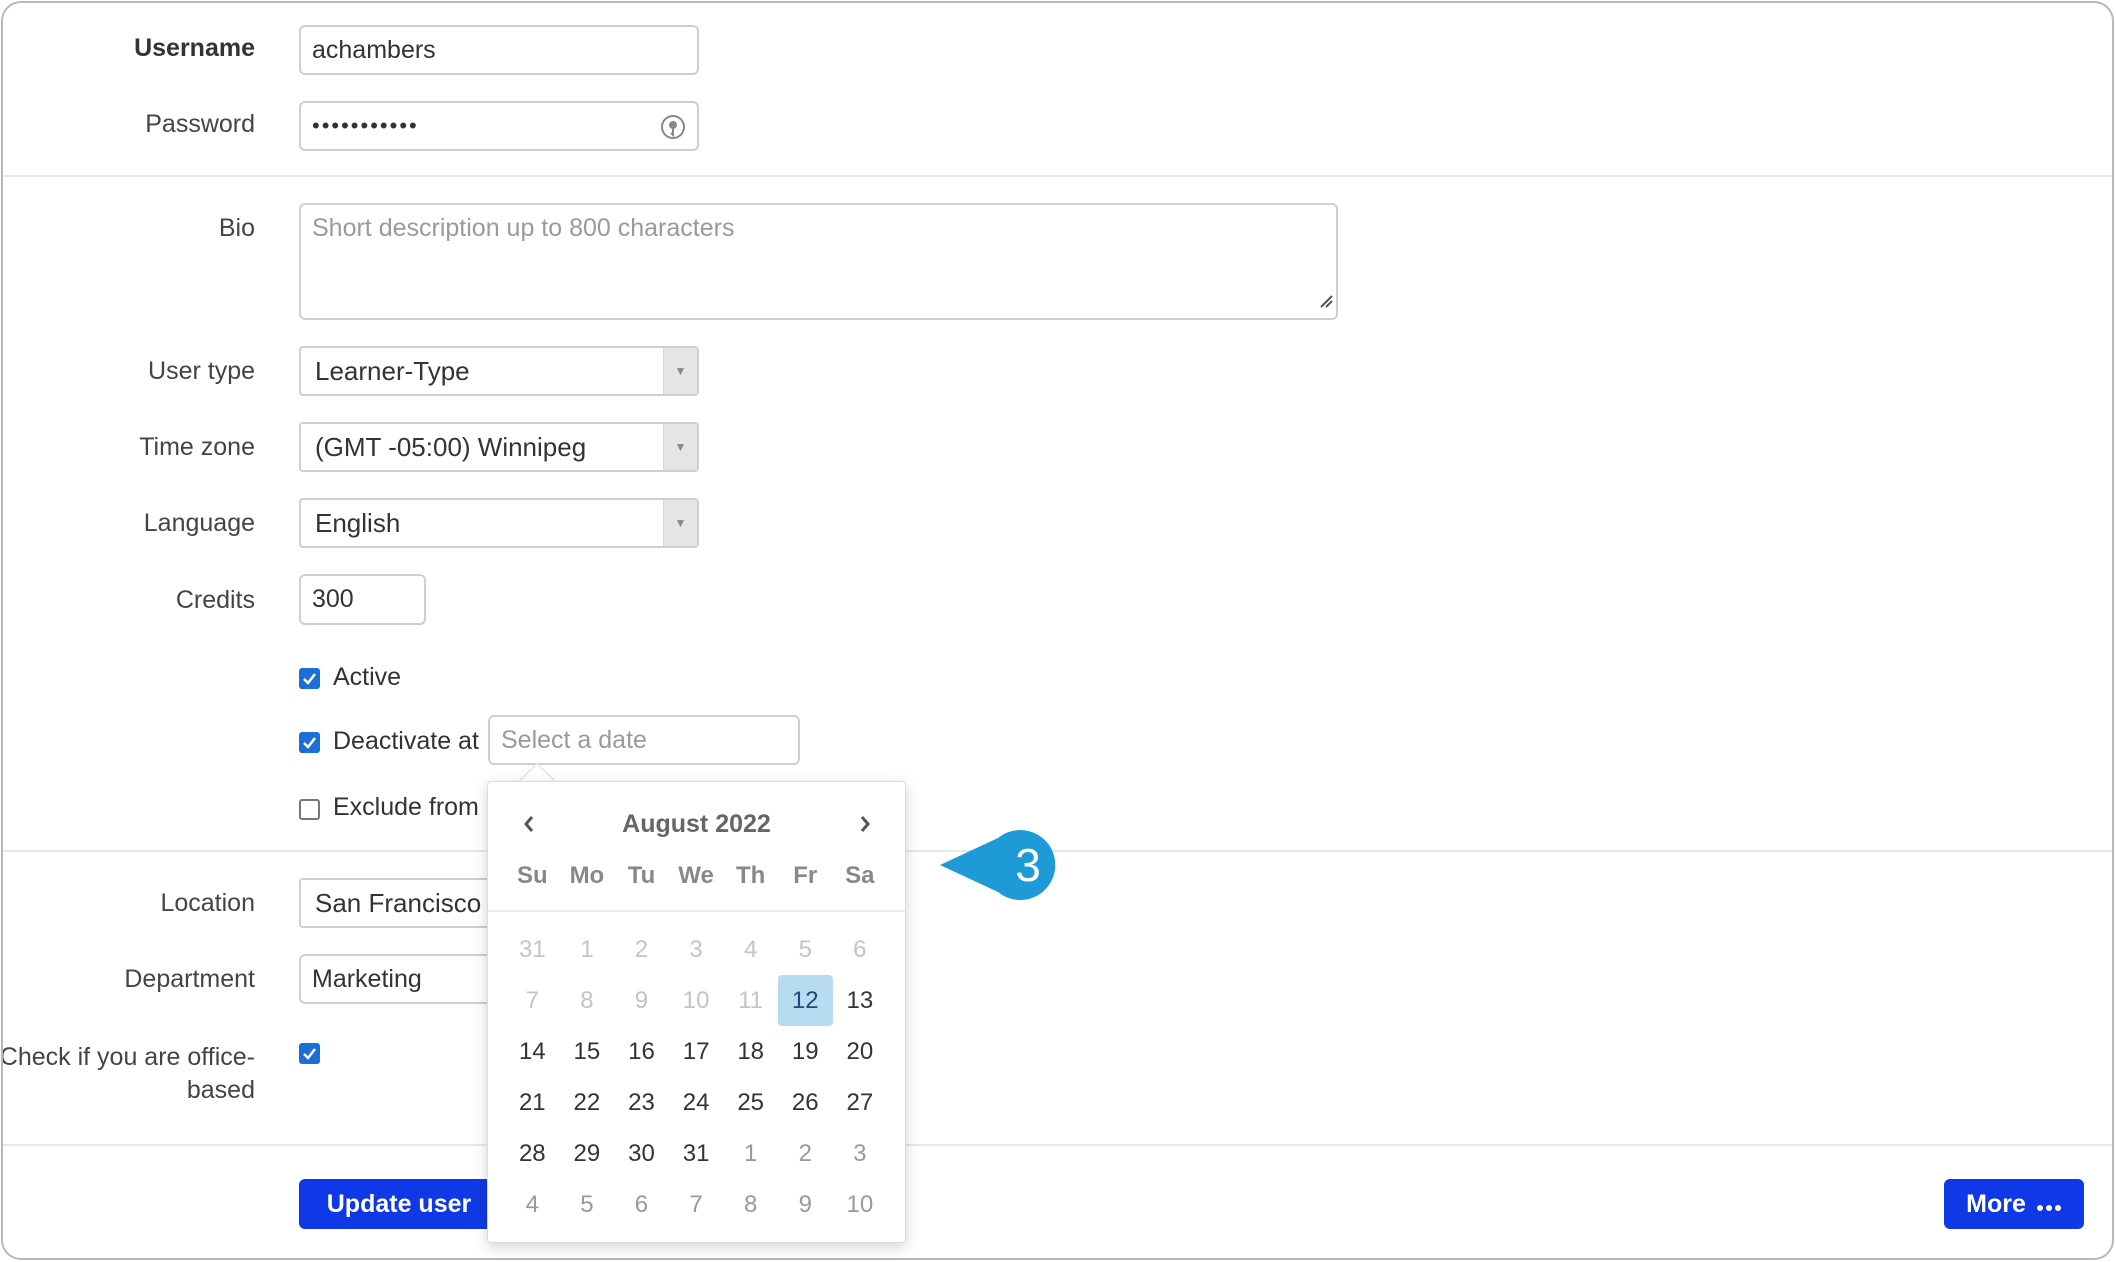  I want to click on language-label: Language, so click(199, 523).